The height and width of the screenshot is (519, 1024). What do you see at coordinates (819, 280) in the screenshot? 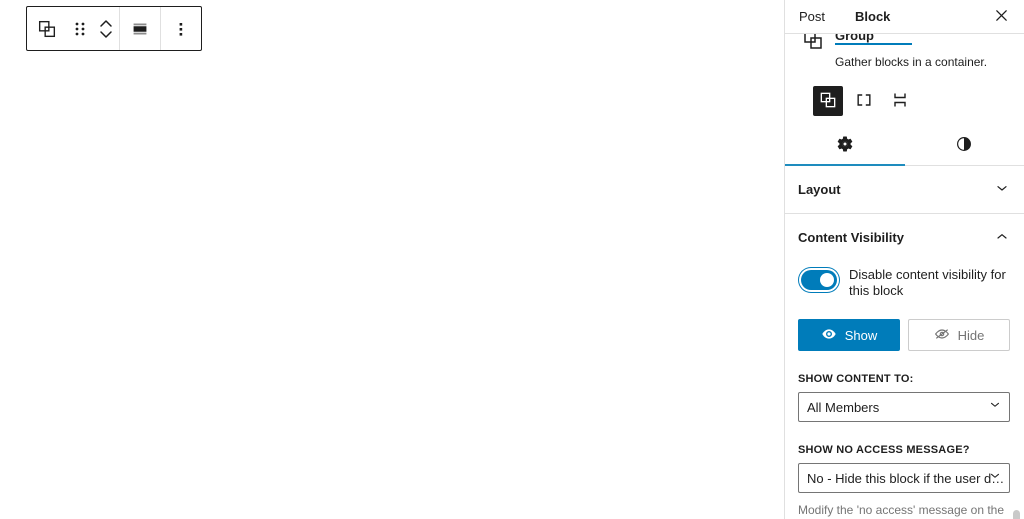
I see `disable-content-visibility-toggle` at bounding box center [819, 280].